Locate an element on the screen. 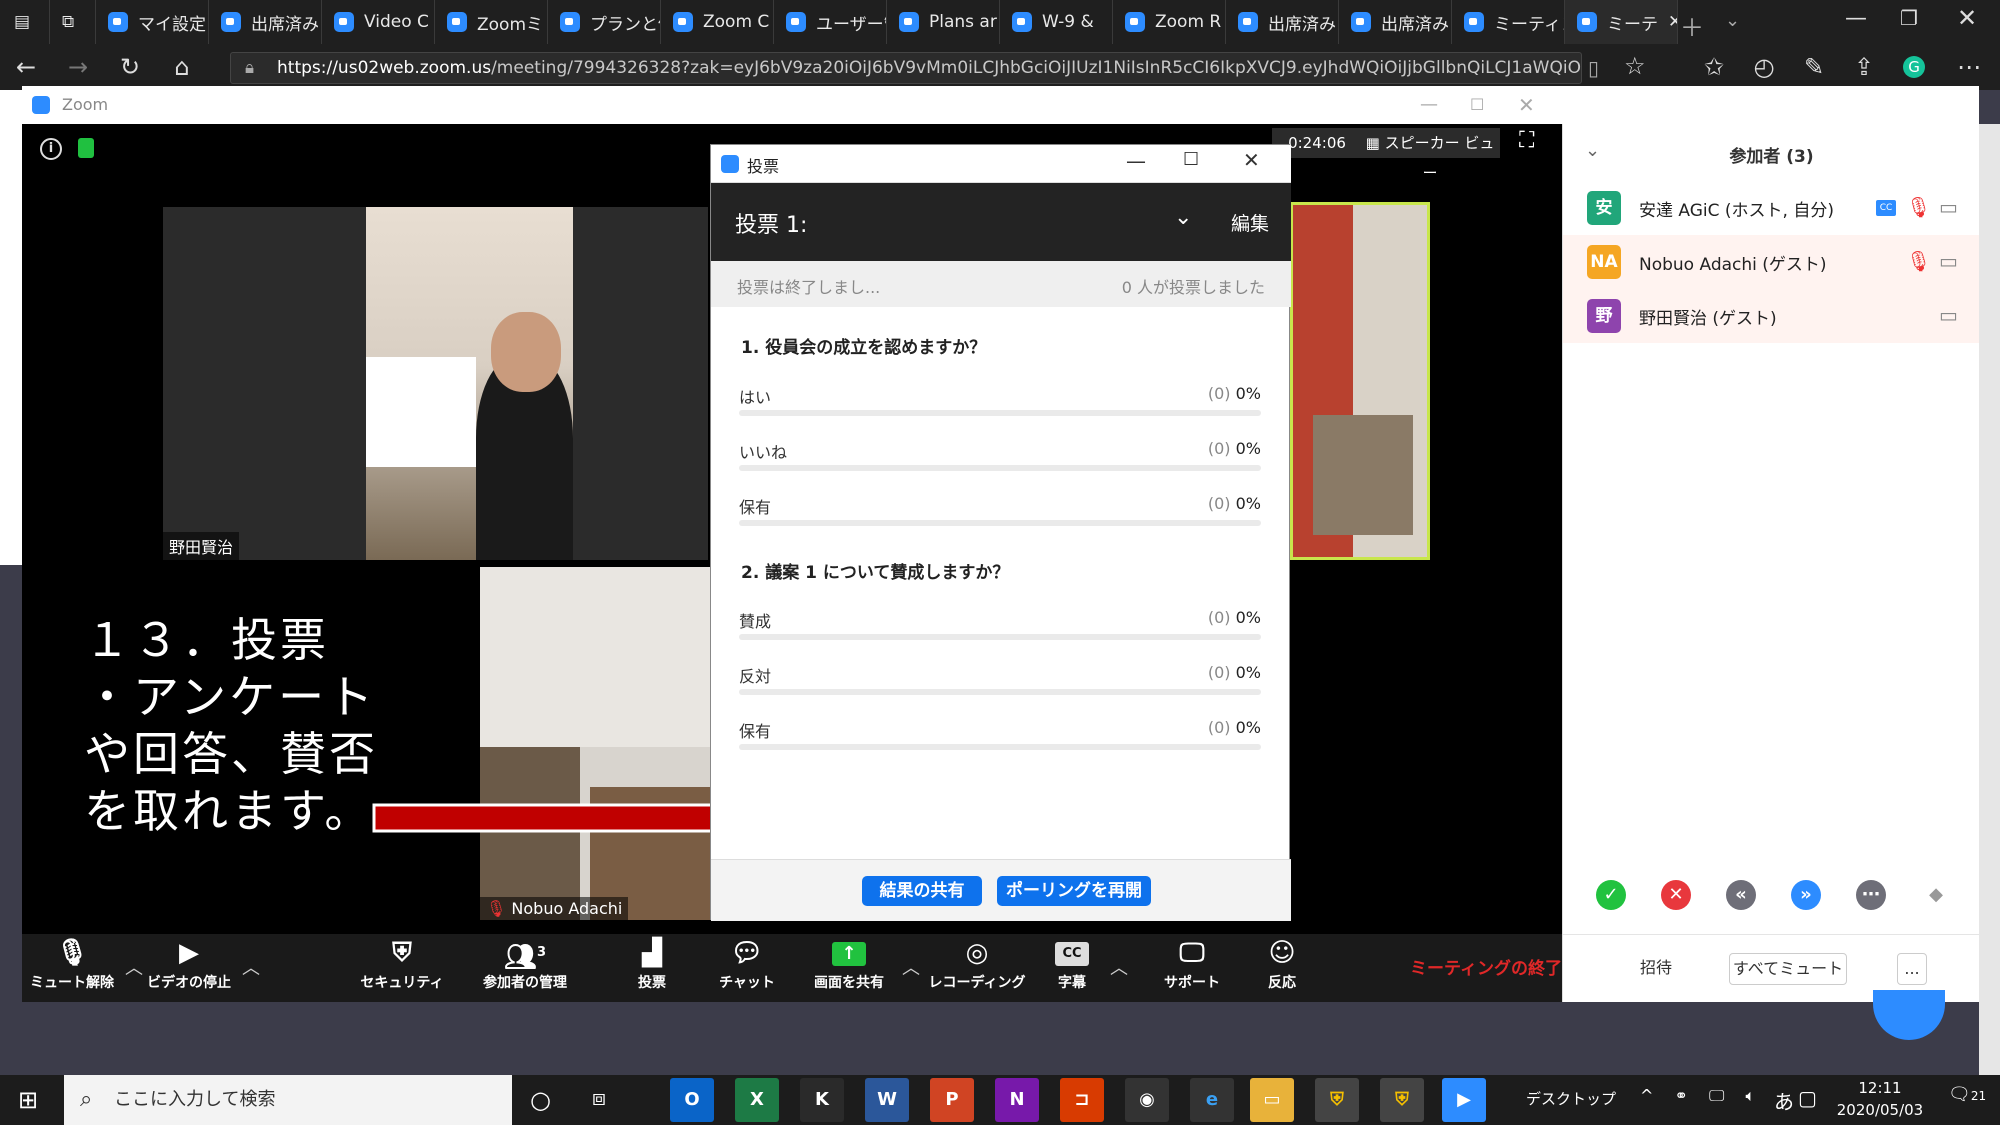 Image resolution: width=2000 pixels, height=1125 pixels. favorites-icon: ✩ is located at coordinates (1714, 67).